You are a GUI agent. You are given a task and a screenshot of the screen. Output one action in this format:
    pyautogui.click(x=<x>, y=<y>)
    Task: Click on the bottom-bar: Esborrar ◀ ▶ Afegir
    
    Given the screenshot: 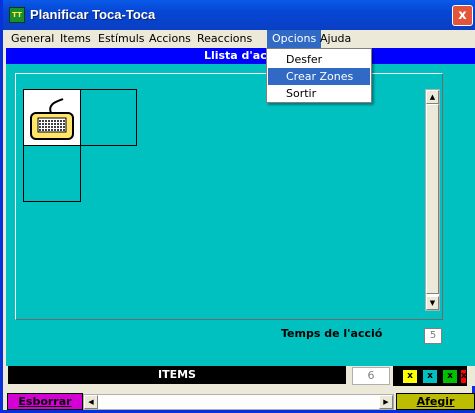 What is the action you would take?
    pyautogui.click(x=240, y=402)
    